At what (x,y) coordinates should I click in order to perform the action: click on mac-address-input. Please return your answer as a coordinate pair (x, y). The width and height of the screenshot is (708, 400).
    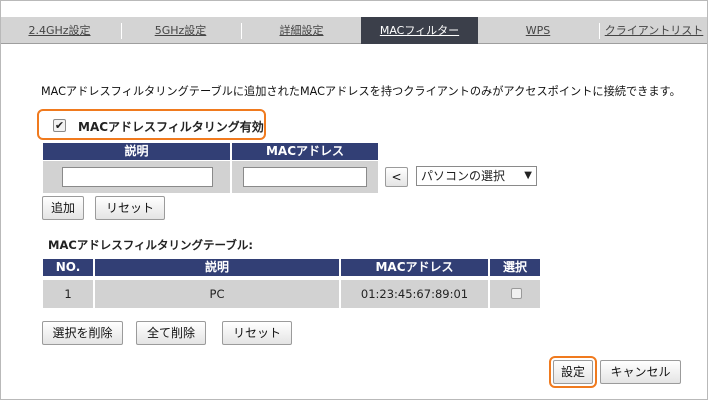
    Looking at the image, I should click on (305, 177).